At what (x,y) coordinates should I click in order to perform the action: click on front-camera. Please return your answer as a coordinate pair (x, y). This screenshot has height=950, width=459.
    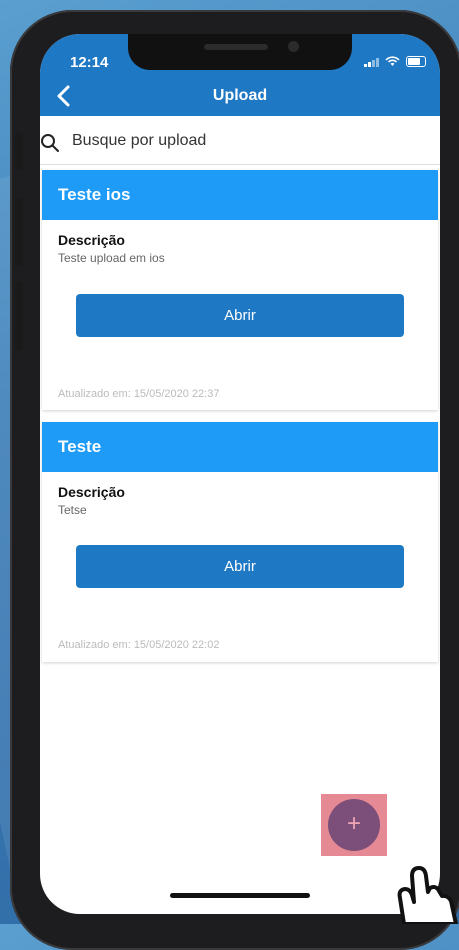
    Looking at the image, I should click on (293, 46).